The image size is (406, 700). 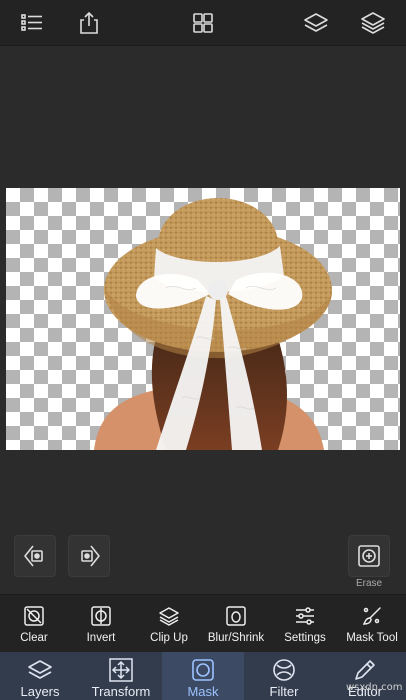 I want to click on invert-icon, so click(x=101, y=616).